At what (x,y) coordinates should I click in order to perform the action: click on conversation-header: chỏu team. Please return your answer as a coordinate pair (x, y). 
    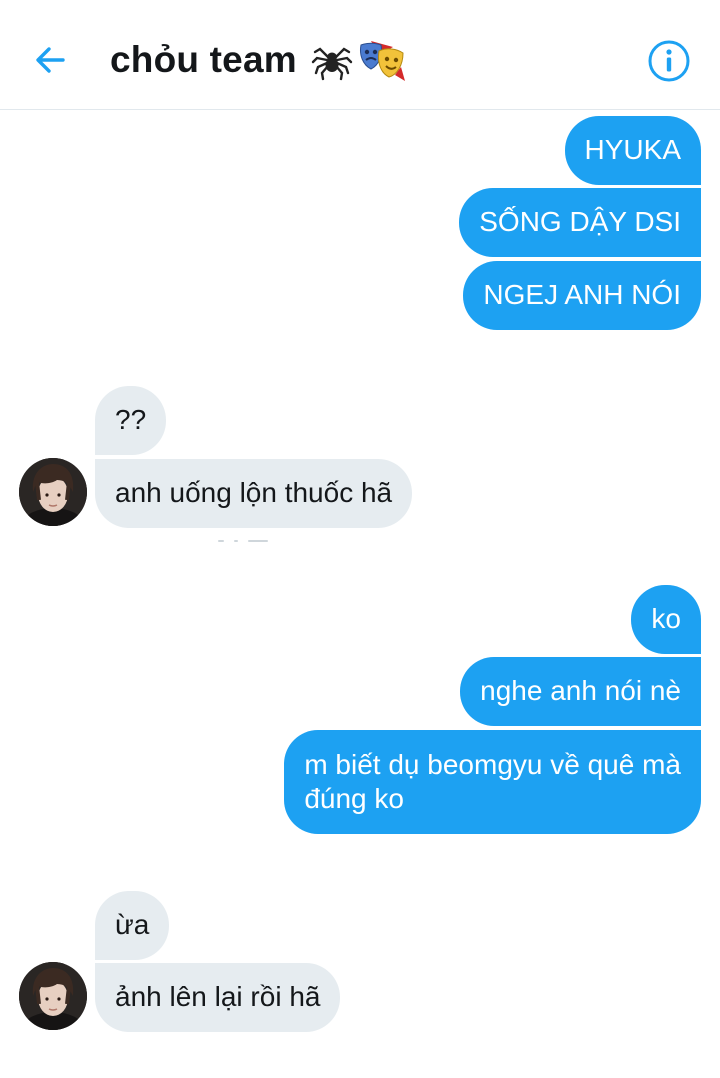
    Looking at the image, I should click on (360, 55).